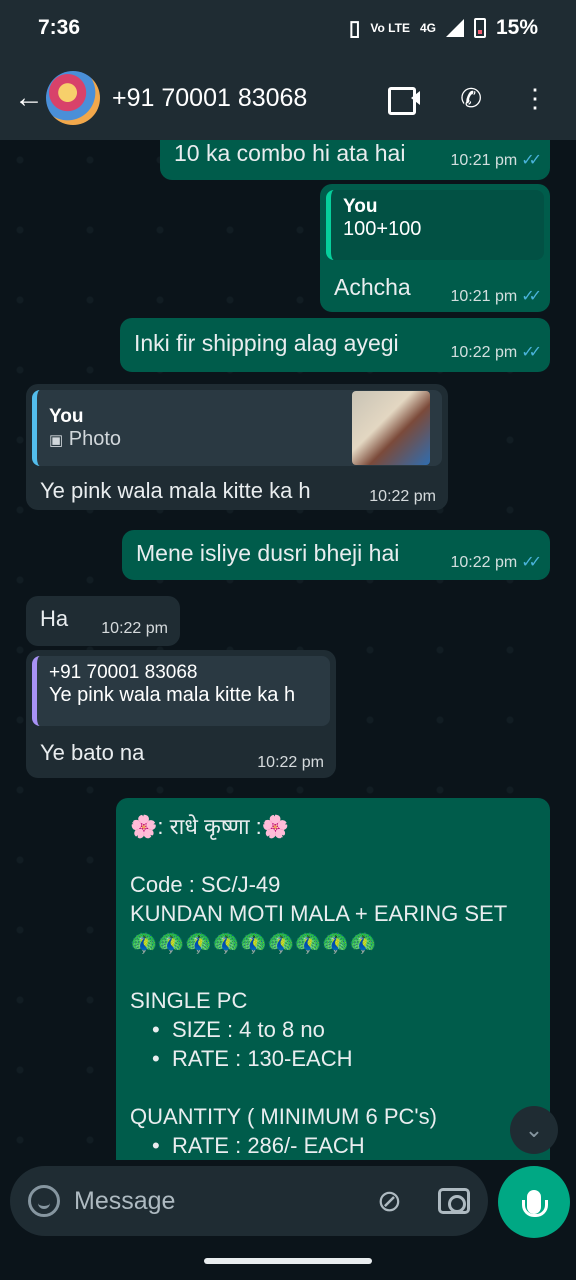  What do you see at coordinates (205, 884) in the screenshot?
I see `product-code: Code : SC/J-49` at bounding box center [205, 884].